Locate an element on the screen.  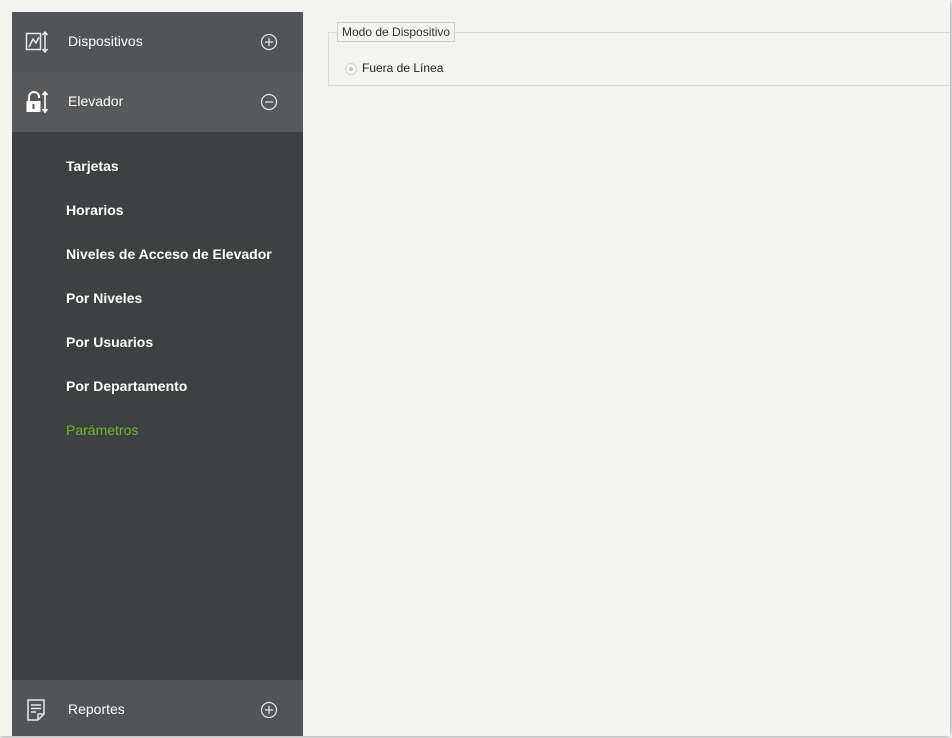
sidebar-item-by-users: Por Usuarios is located at coordinates (109, 342).